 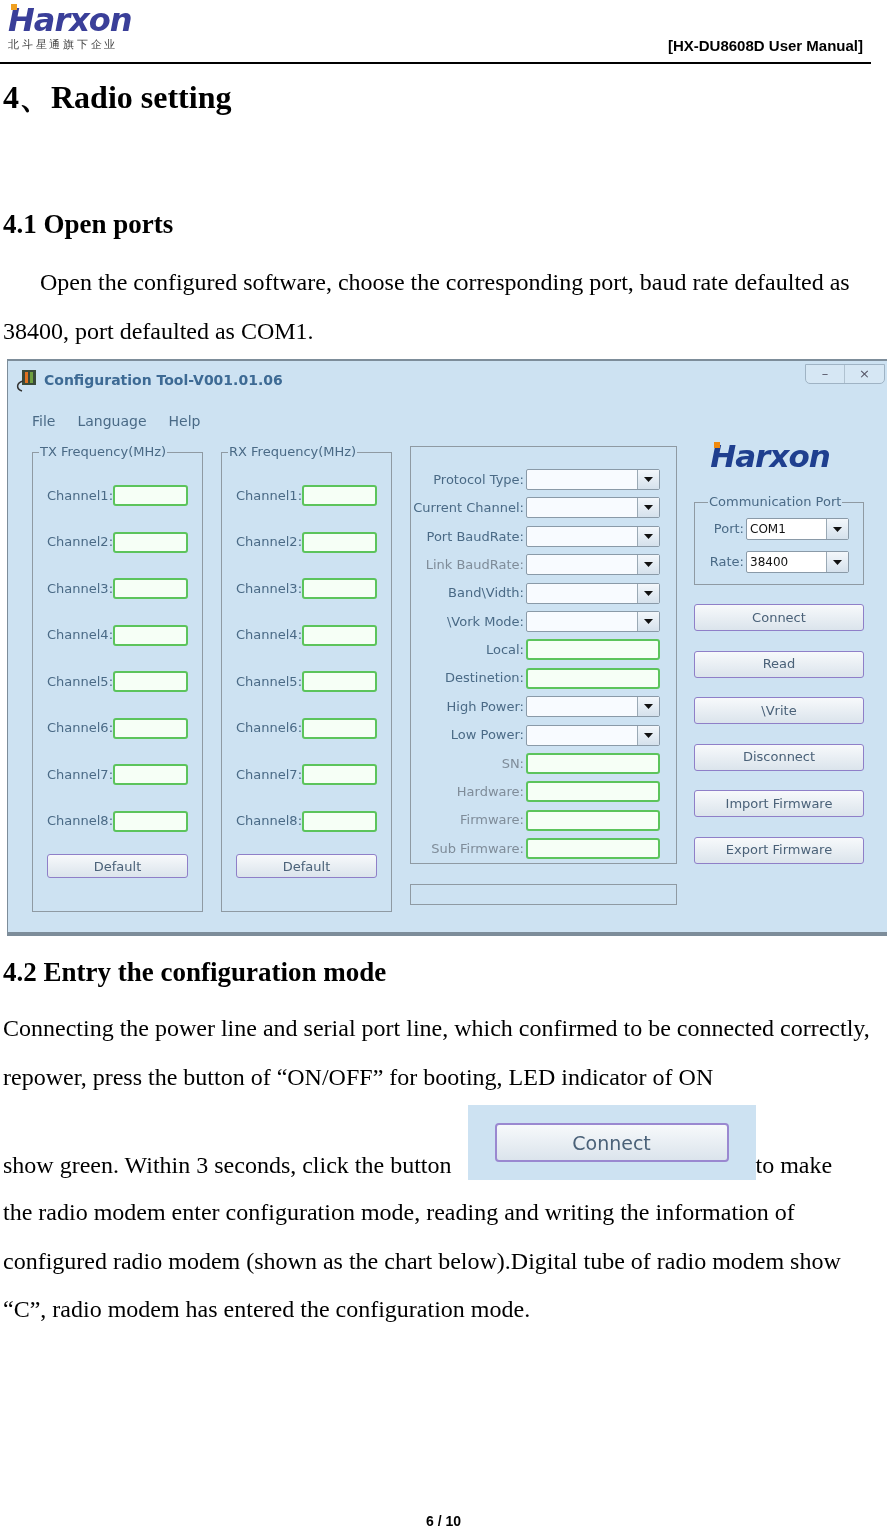 What do you see at coordinates (797, 529) in the screenshot?
I see `dropdown-field: COM1` at bounding box center [797, 529].